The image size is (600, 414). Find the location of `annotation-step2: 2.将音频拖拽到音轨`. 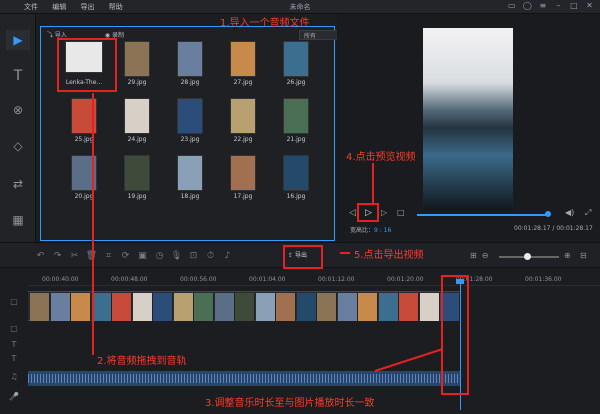

annotation-step2: 2.将音频拖拽到音轨 is located at coordinates (142, 361).